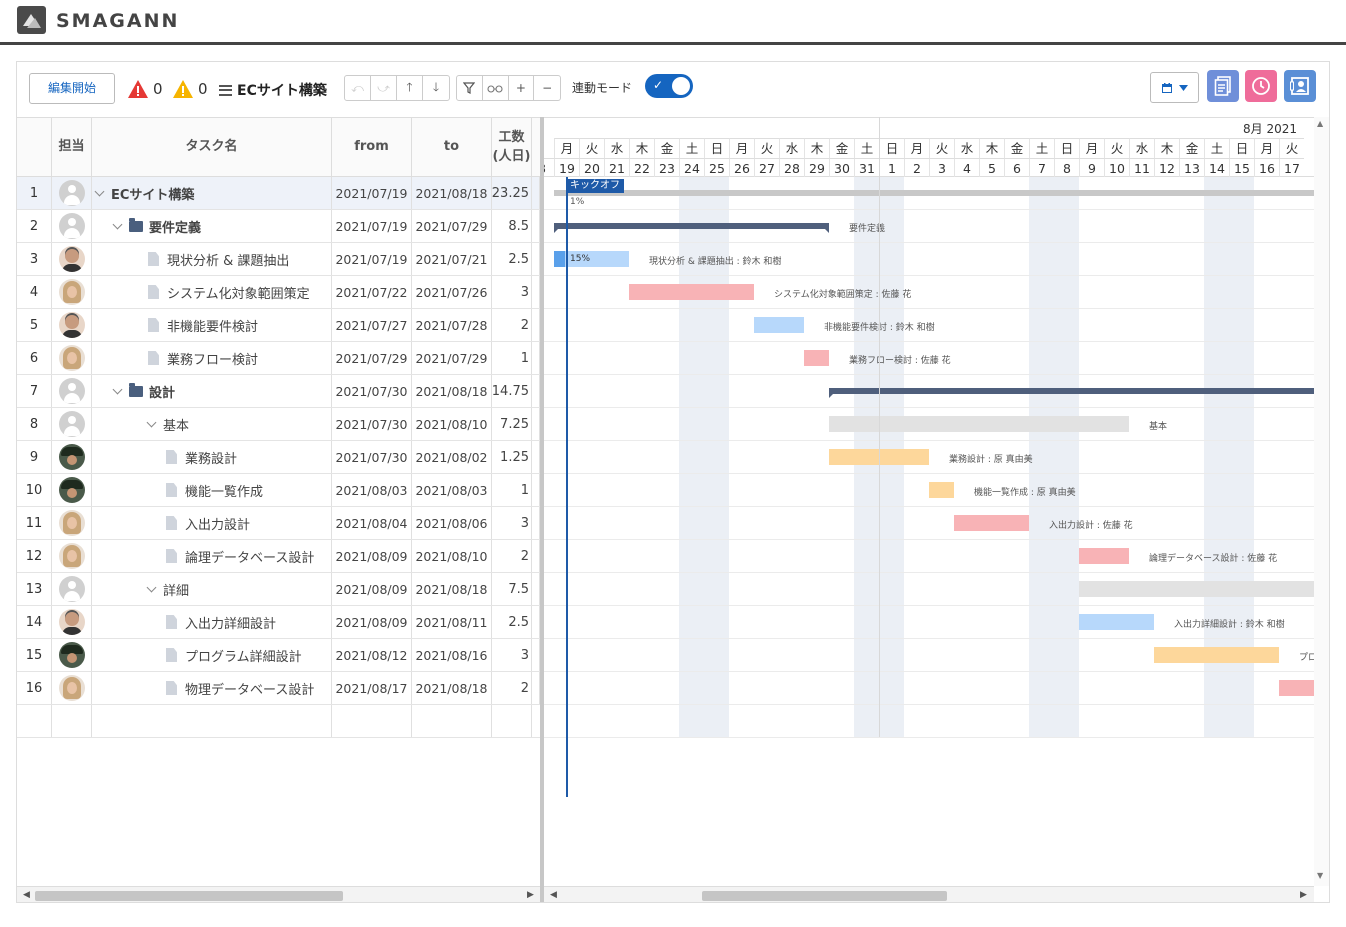 The height and width of the screenshot is (927, 1346). Describe the element at coordinates (212, 193) in the screenshot. I see `task-name-cell: ECサイト構築` at that location.